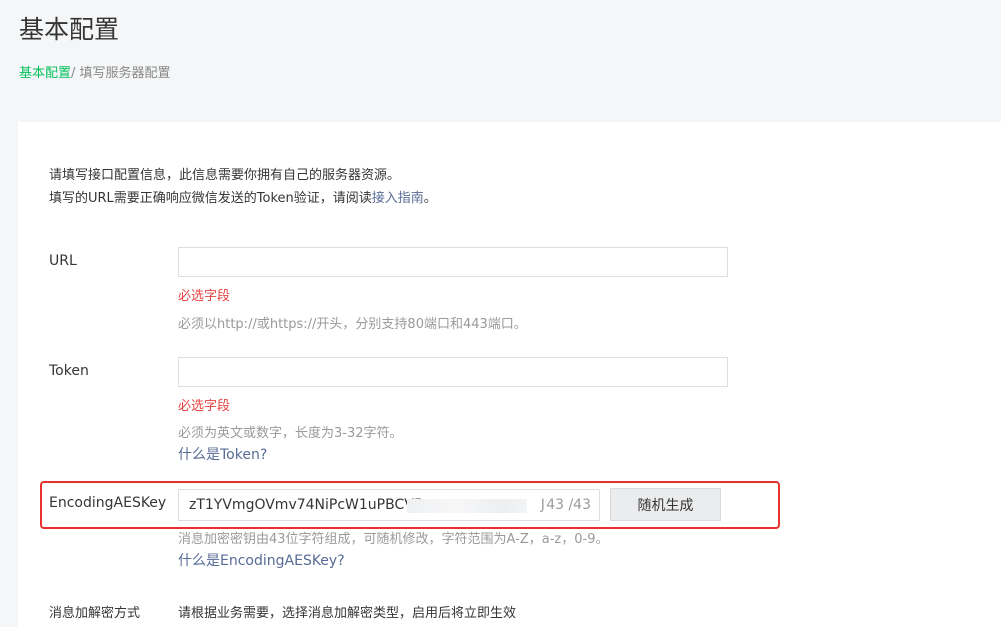  Describe the element at coordinates (225, 175) in the screenshot. I see `intro-line-1: 请填写接口配置信息，此信息需要你拥有自己的服务器资源。` at that location.